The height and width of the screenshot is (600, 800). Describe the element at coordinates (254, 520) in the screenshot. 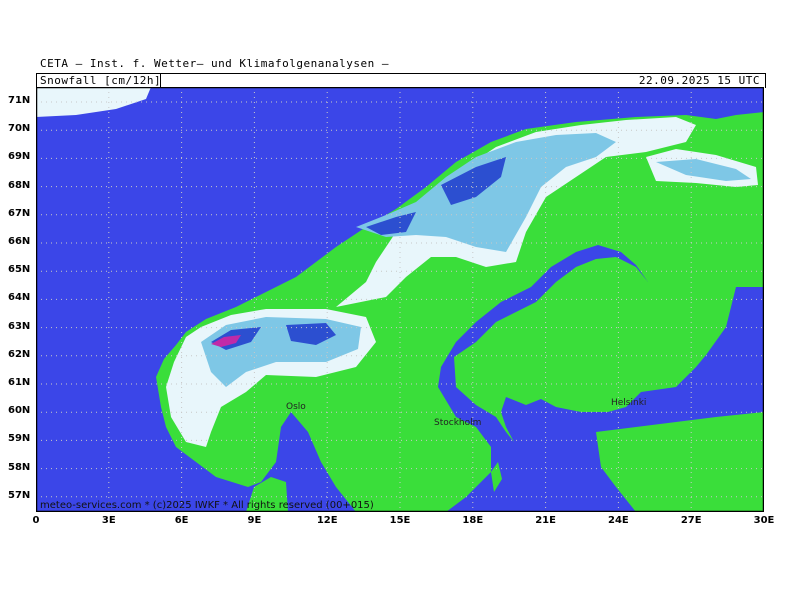

I see `lon-label-9e: 9E` at that location.